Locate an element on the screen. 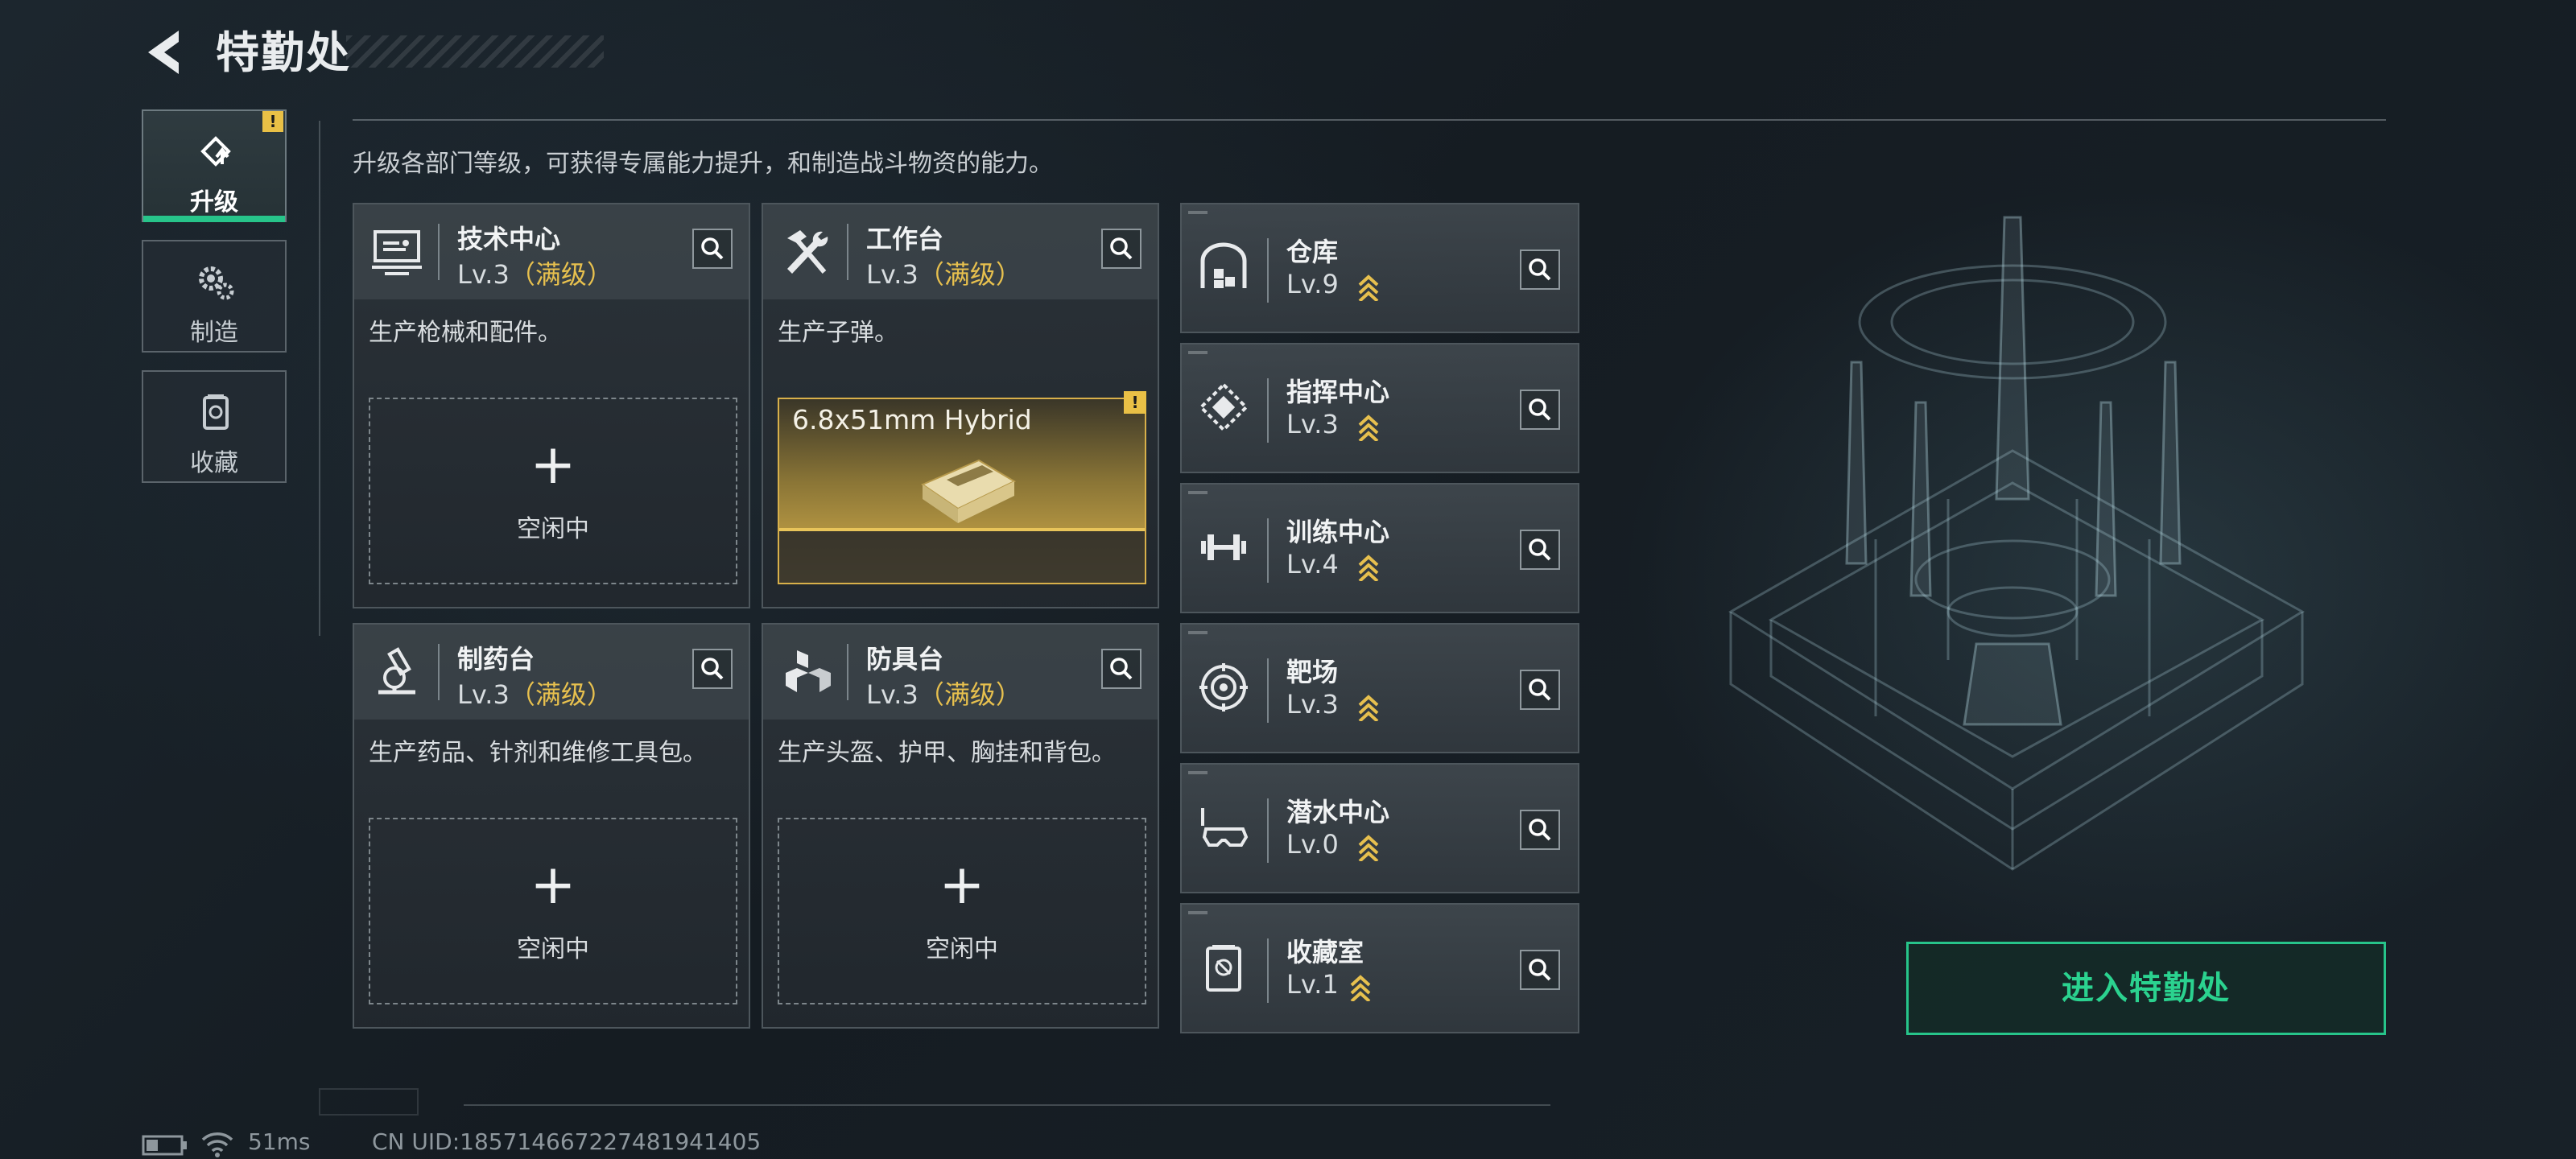 This screenshot has width=2576, height=1159. tab-collection: 收藏 is located at coordinates (214, 426).